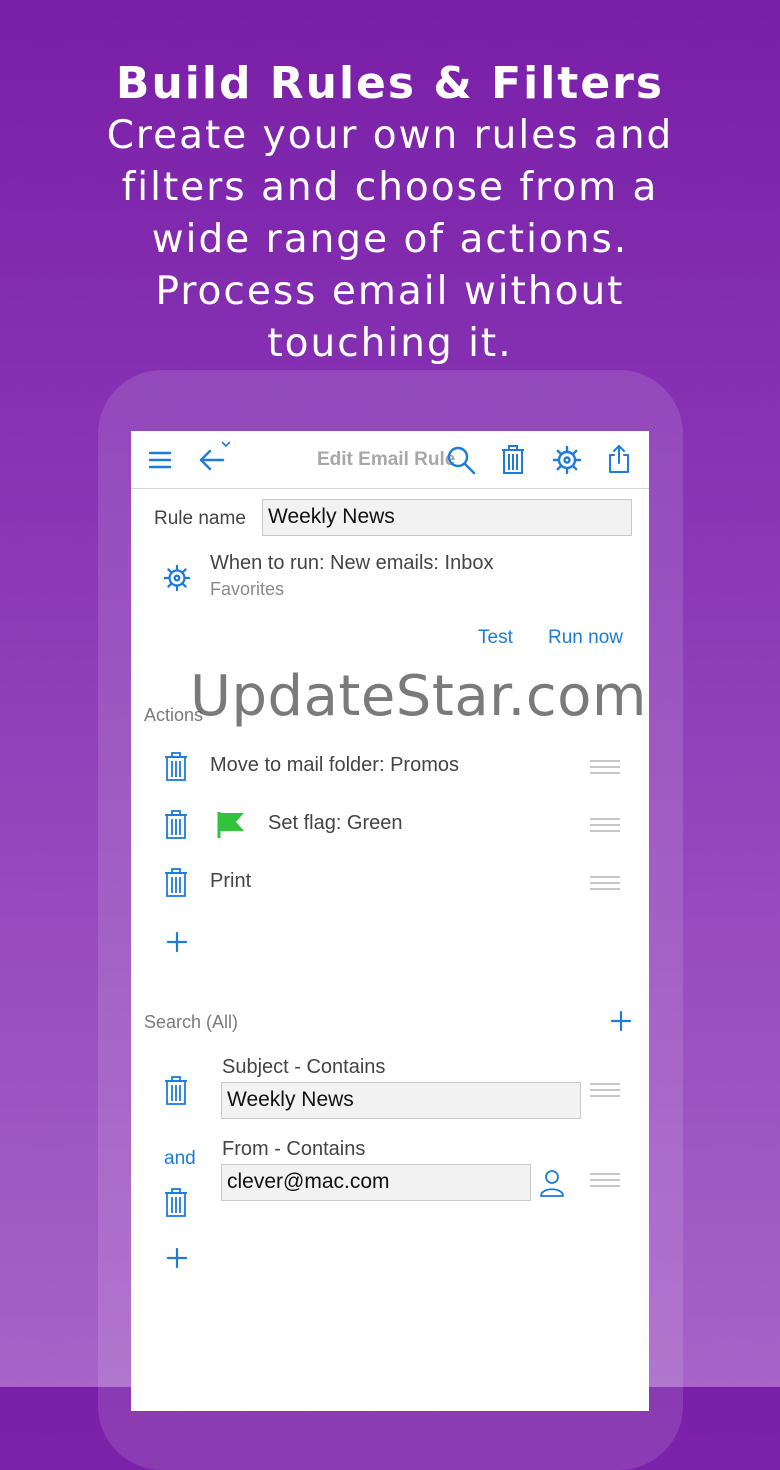 Image resolution: width=780 pixels, height=1470 pixels. What do you see at coordinates (180, 1159) in the screenshot?
I see `and-joiner: and` at bounding box center [180, 1159].